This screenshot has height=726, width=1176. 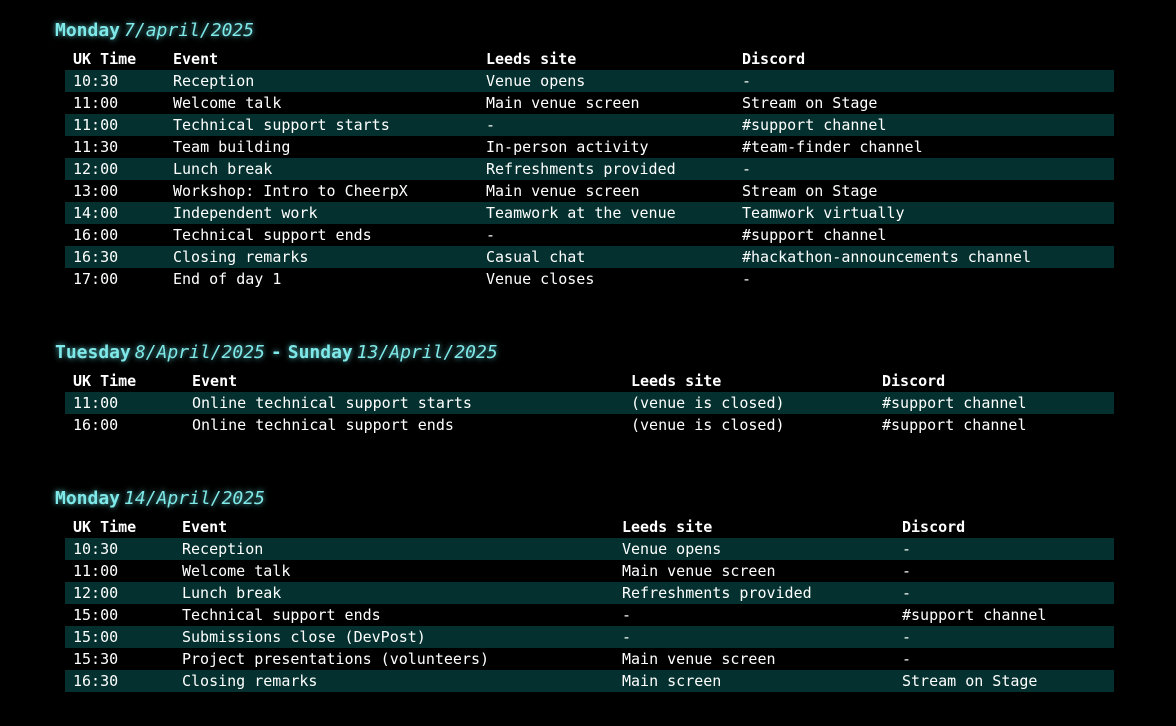 I want to click on cell-event: Submissions close (DevPost), so click(x=394, y=637).